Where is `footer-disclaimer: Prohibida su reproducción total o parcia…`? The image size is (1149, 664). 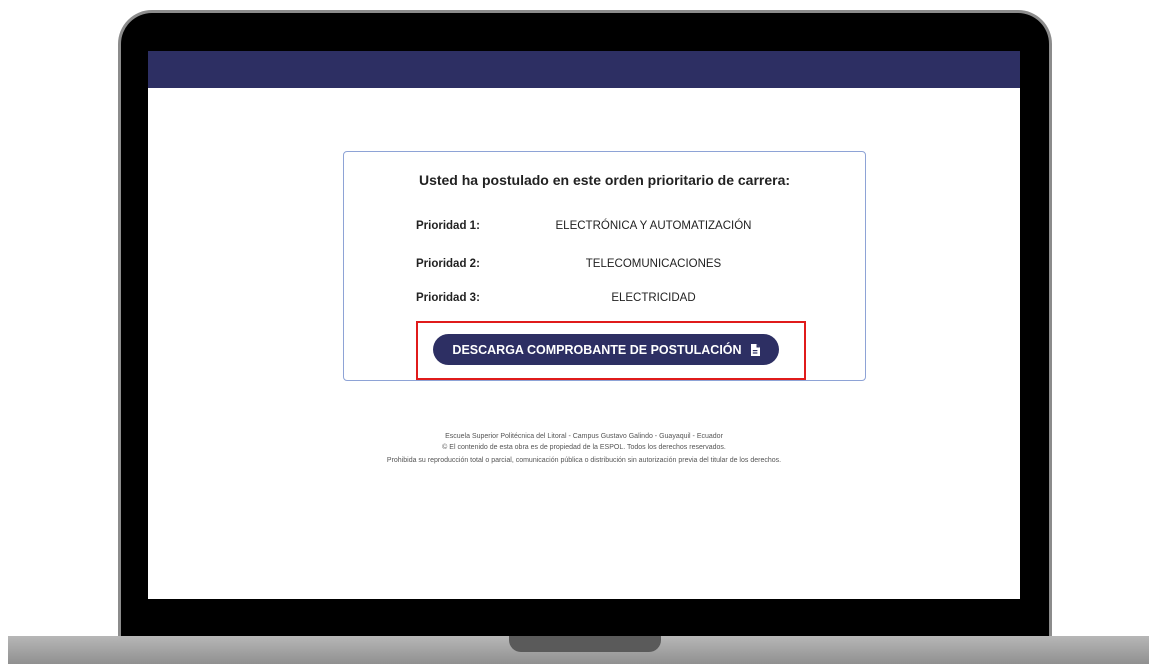 footer-disclaimer: Prohibida su reproducción total o parcia… is located at coordinates (584, 460).